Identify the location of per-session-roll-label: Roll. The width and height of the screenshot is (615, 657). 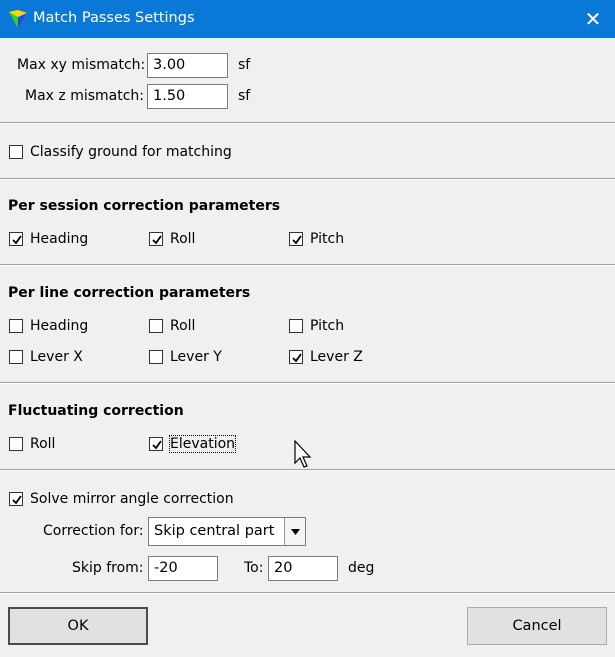
(183, 239).